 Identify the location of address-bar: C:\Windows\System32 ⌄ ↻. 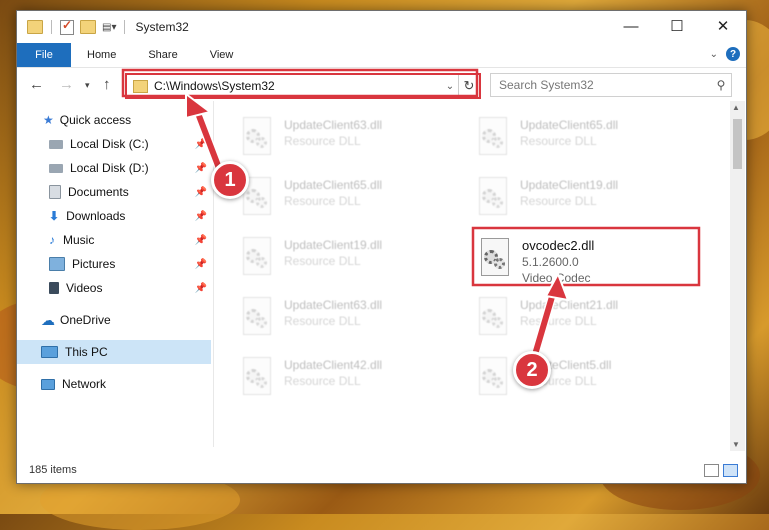
(303, 86).